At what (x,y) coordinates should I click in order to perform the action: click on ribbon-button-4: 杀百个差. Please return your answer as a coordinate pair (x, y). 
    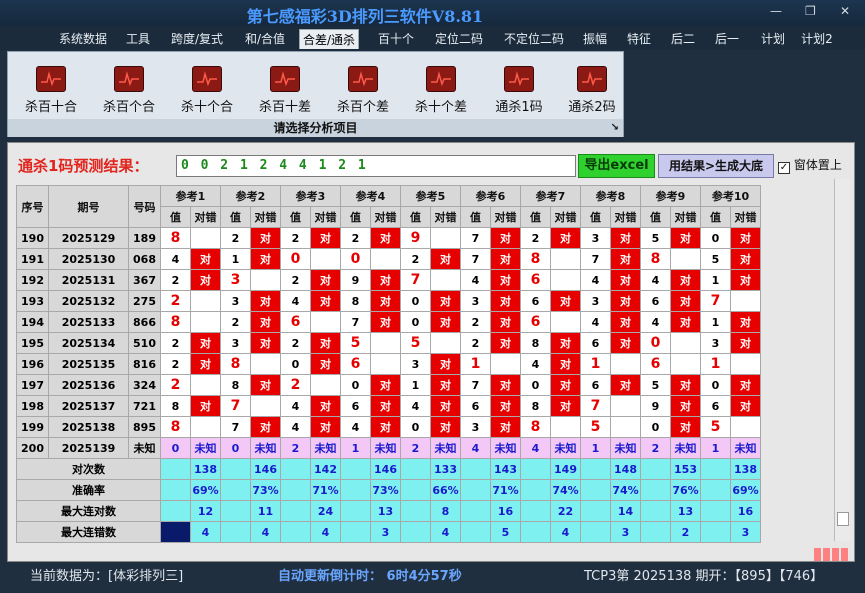
    Looking at the image, I should click on (363, 90).